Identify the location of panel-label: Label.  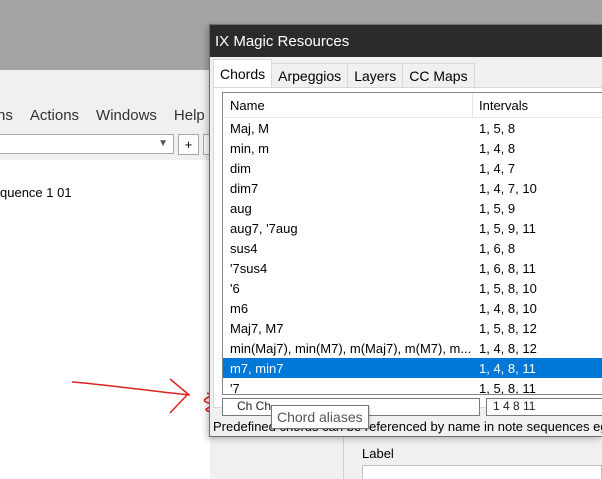
(378, 453).